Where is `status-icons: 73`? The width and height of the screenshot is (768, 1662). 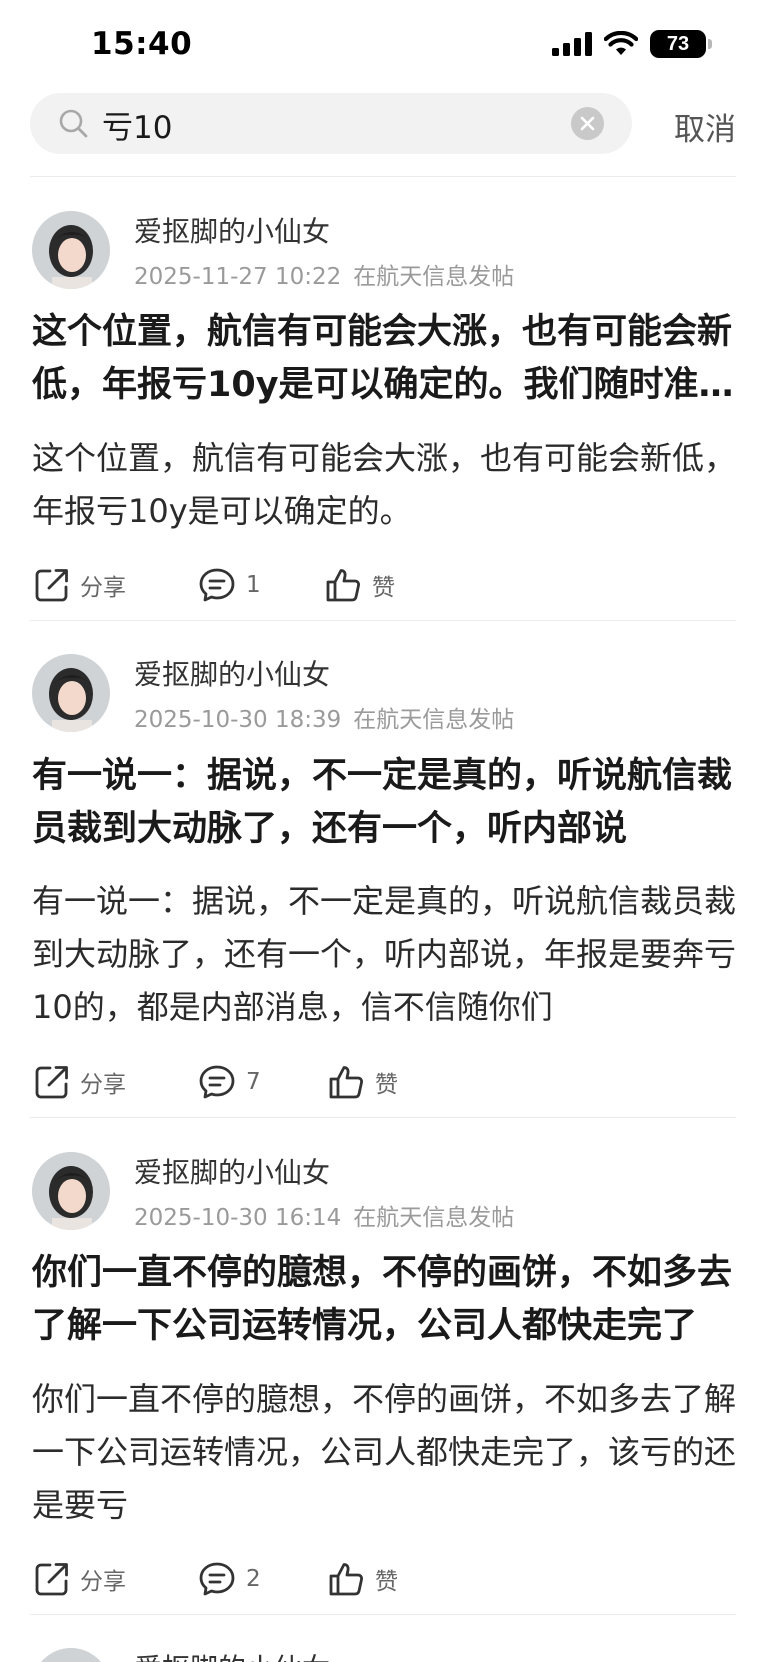
status-icons: 73 is located at coordinates (632, 44).